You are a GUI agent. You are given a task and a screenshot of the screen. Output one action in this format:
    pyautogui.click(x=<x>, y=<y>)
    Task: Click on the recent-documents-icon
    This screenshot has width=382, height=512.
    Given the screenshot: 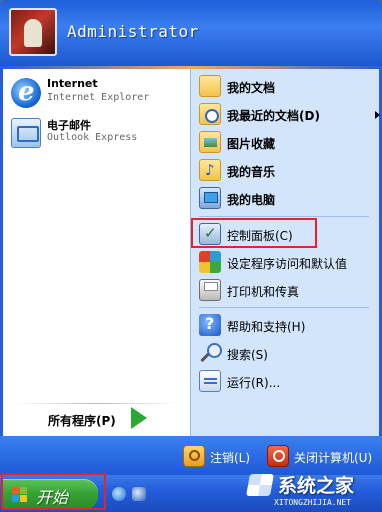 What is the action you would take?
    pyautogui.click(x=210, y=114)
    